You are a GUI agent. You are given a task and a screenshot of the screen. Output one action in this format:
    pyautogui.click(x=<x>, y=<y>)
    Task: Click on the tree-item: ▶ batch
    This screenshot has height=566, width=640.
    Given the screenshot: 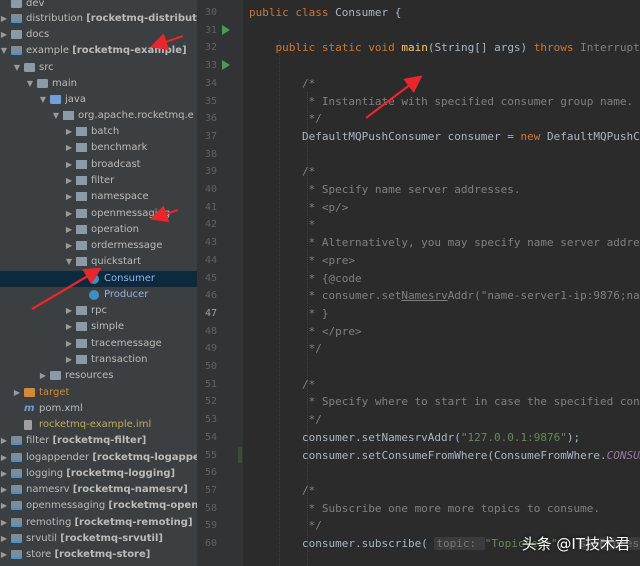 What is the action you would take?
    pyautogui.click(x=98, y=132)
    